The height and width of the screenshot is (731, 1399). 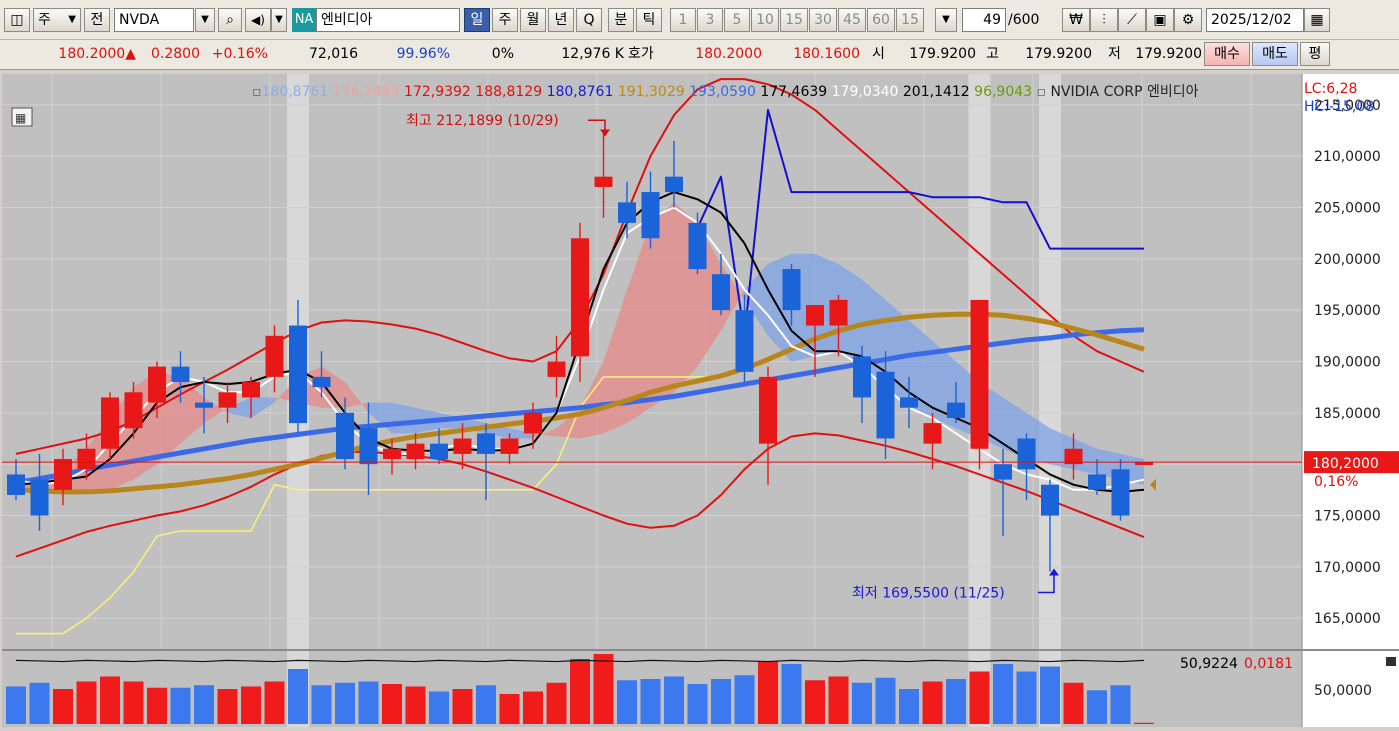 What do you see at coordinates (1339, 107) in the screenshot?
I see `hc-value: HC:-15,08` at bounding box center [1339, 107].